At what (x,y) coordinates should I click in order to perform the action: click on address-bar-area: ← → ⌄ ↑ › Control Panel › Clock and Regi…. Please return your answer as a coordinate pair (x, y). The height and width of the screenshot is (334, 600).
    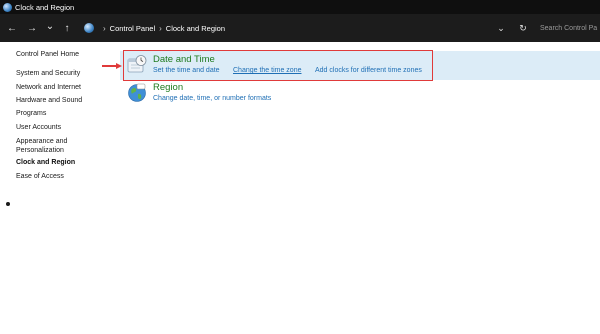
    Looking at the image, I should click on (300, 28).